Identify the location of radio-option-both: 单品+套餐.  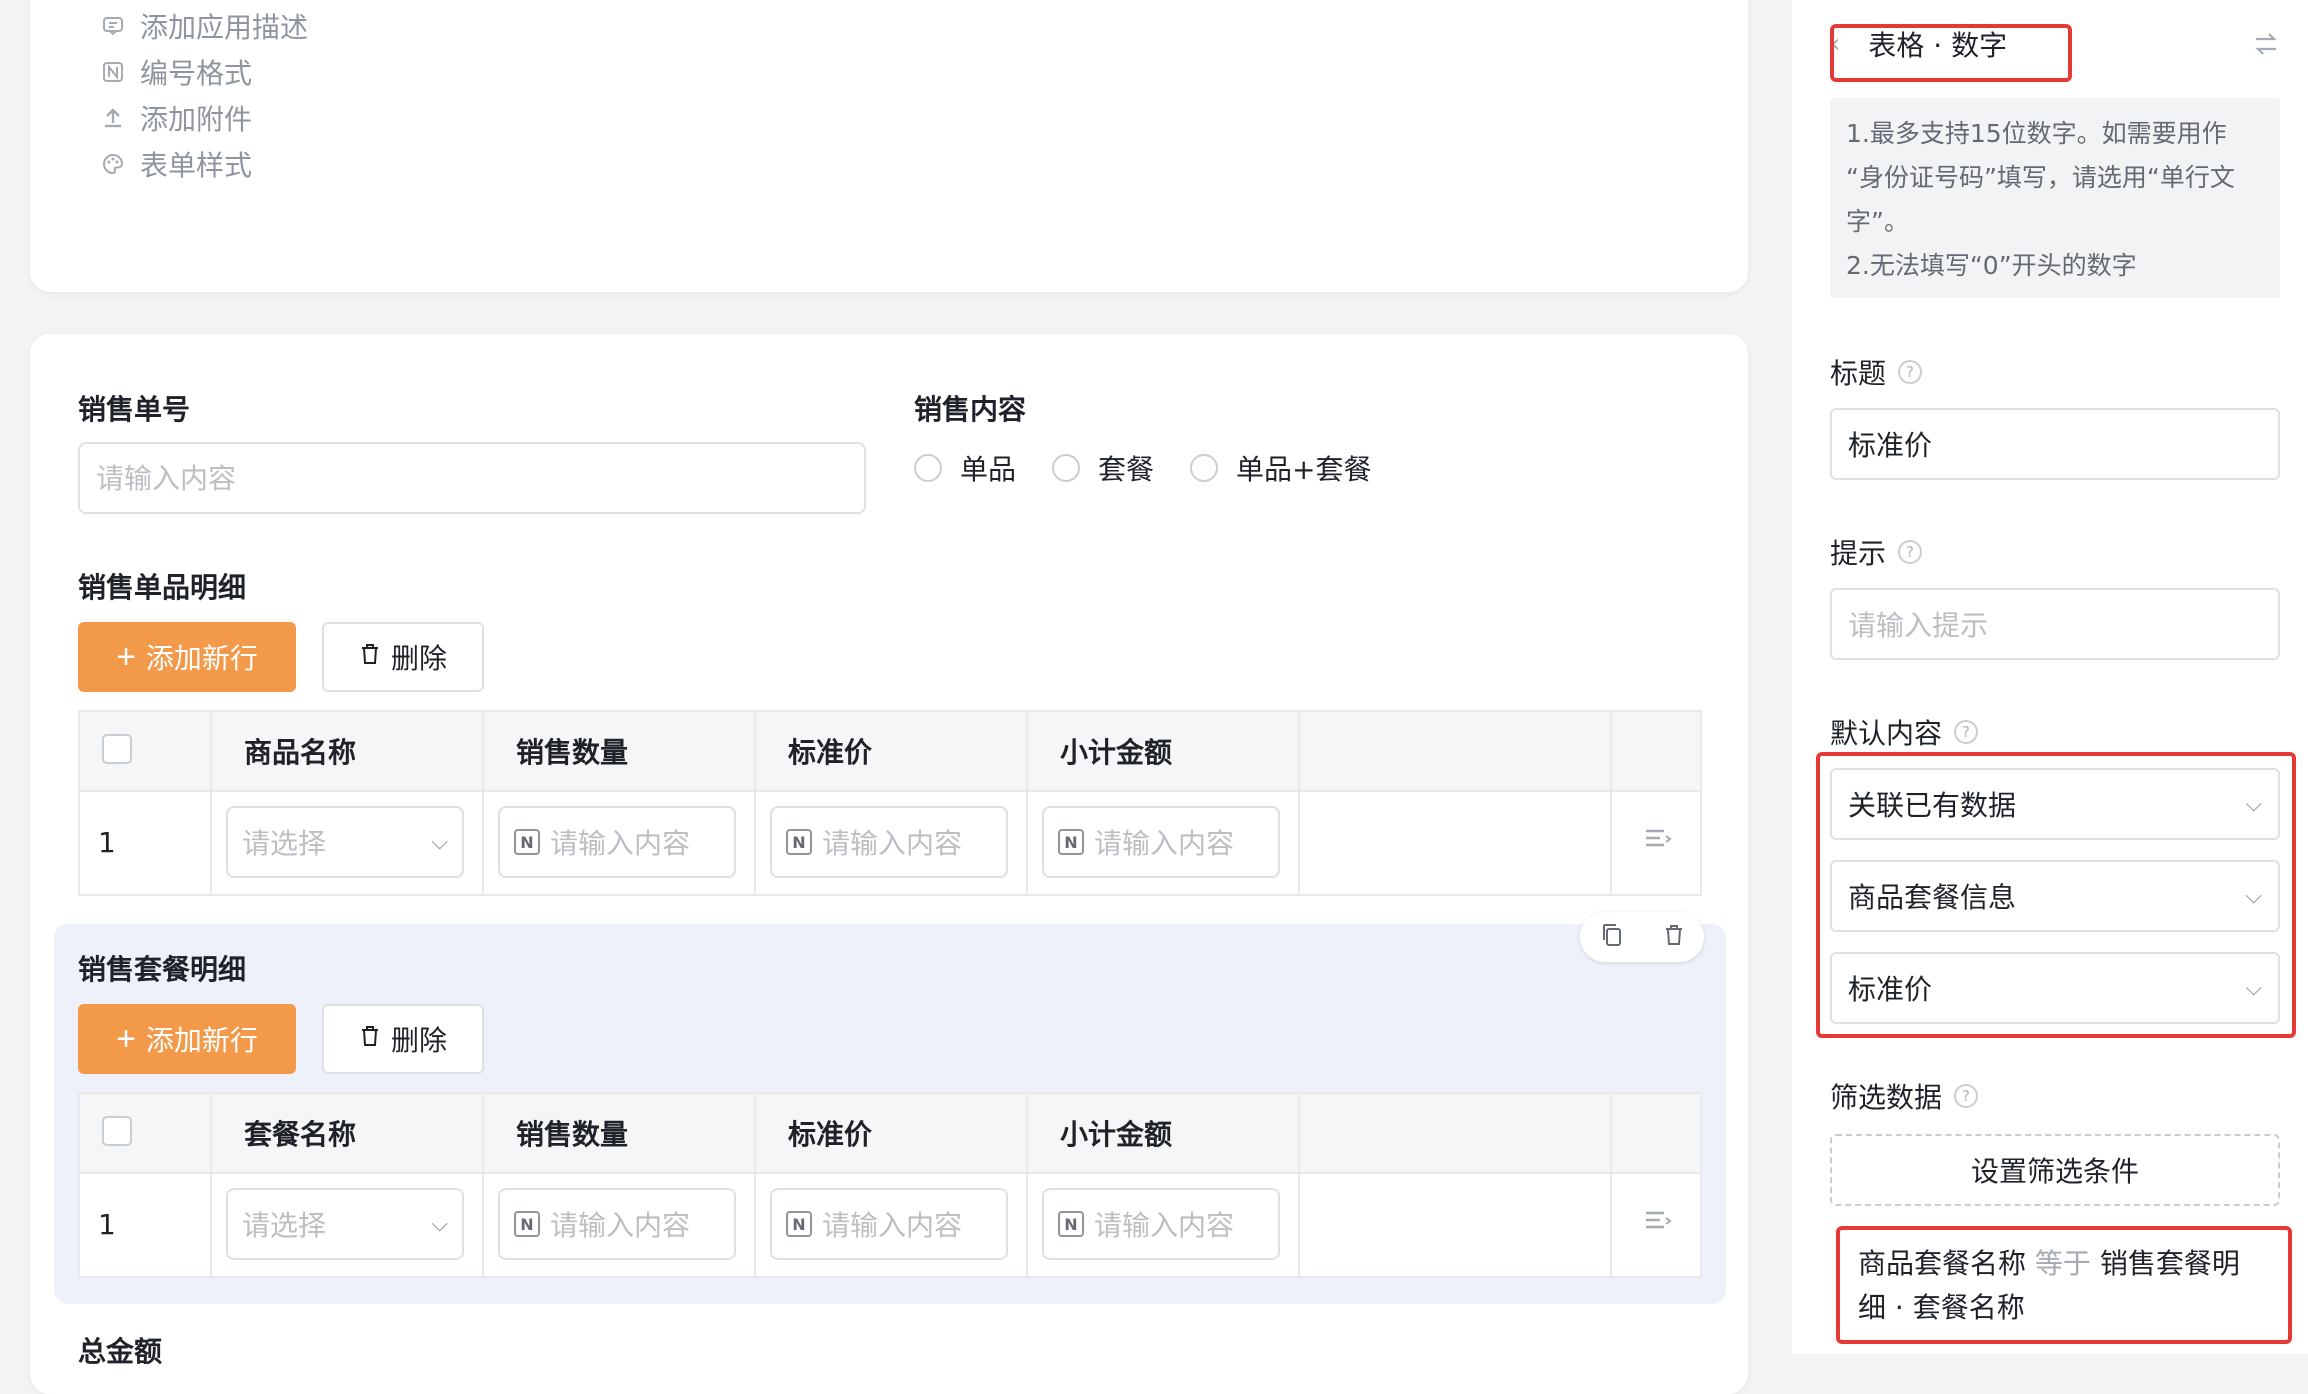
(1281, 468).